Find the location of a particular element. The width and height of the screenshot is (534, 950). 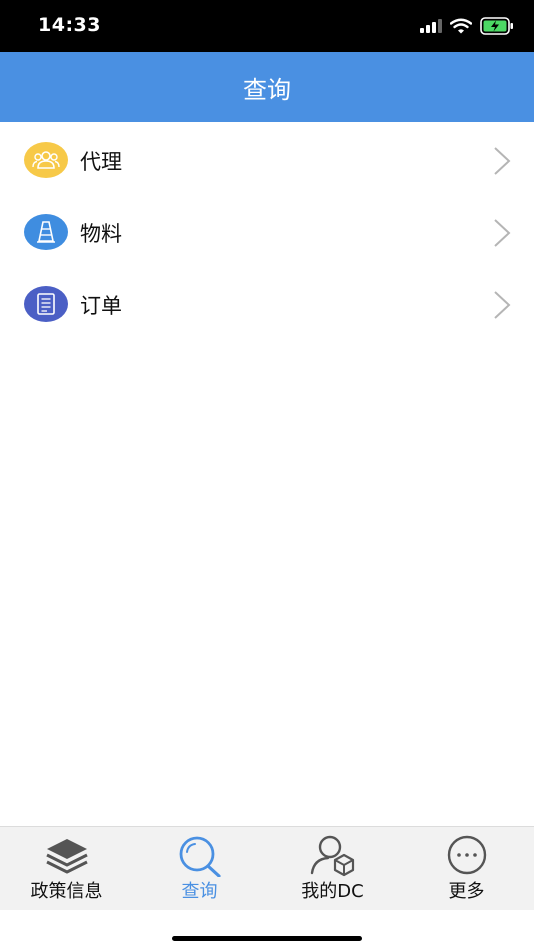

tab-label: 查询 is located at coordinates (199, 891).